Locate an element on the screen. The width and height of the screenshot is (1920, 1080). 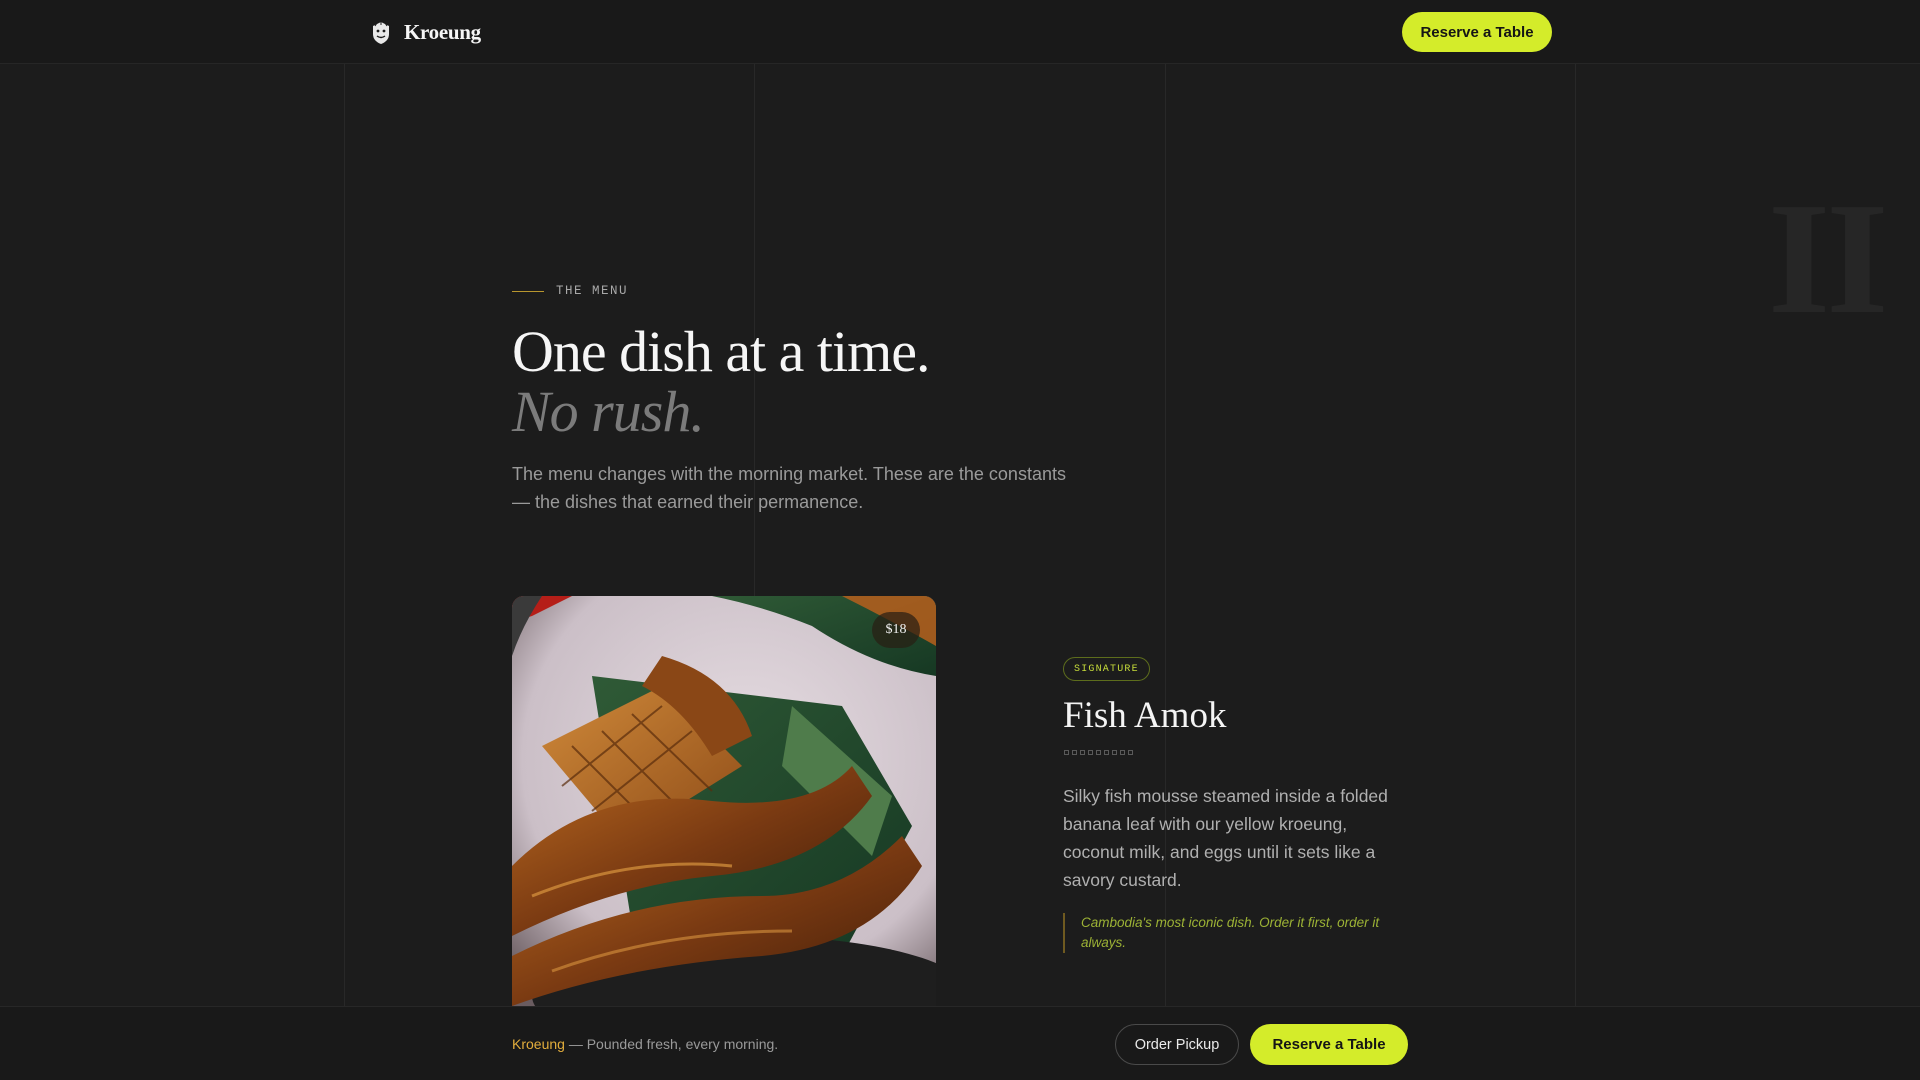
section-numeral: II is located at coordinates (1828, 258).